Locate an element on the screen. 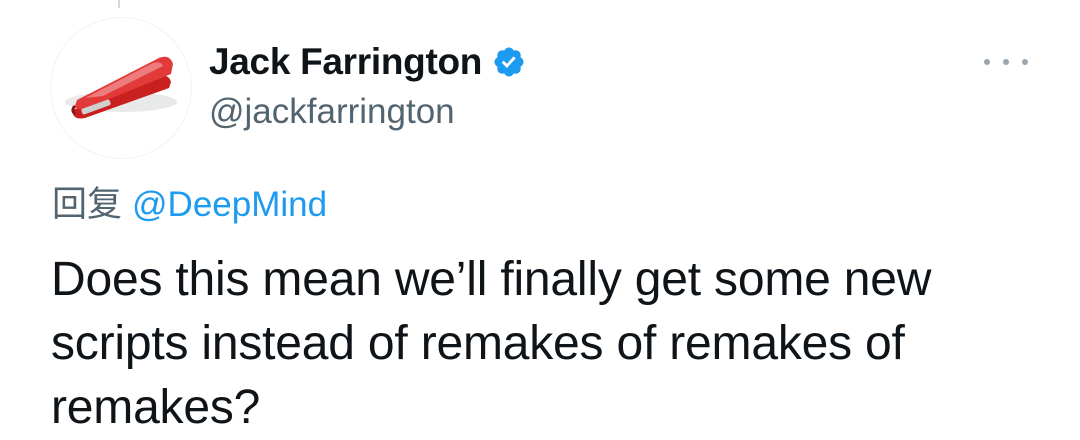 Image resolution: width=1080 pixels, height=440 pixels. verified-badge-icon is located at coordinates (509, 62).